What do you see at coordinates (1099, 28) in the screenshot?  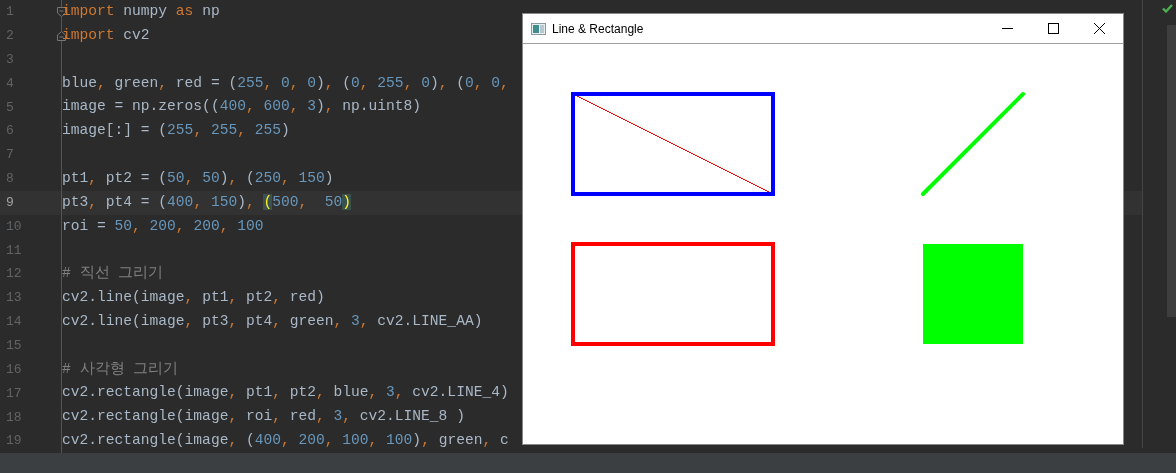 I see `close-icon` at bounding box center [1099, 28].